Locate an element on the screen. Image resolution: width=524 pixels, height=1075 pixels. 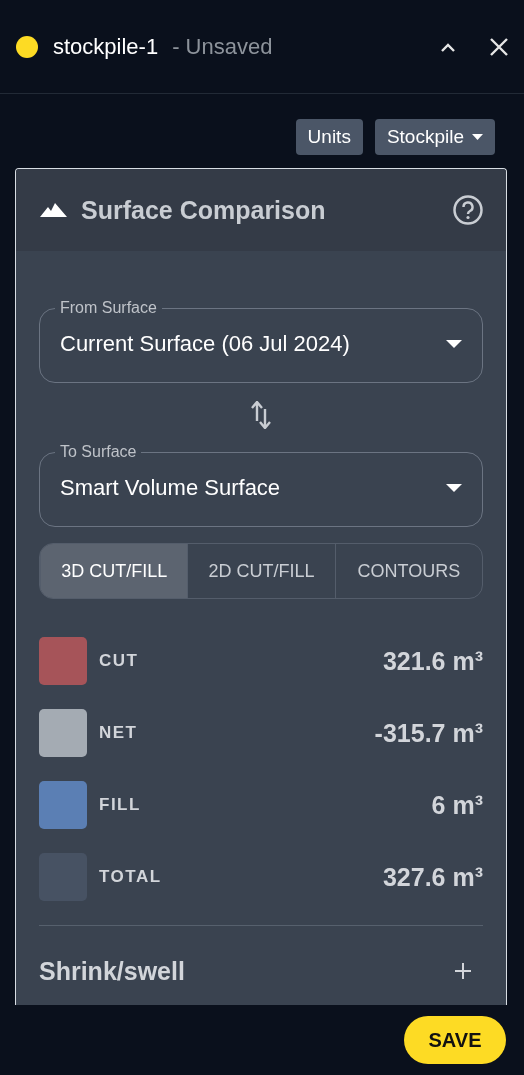
help-button is located at coordinates (468, 210).